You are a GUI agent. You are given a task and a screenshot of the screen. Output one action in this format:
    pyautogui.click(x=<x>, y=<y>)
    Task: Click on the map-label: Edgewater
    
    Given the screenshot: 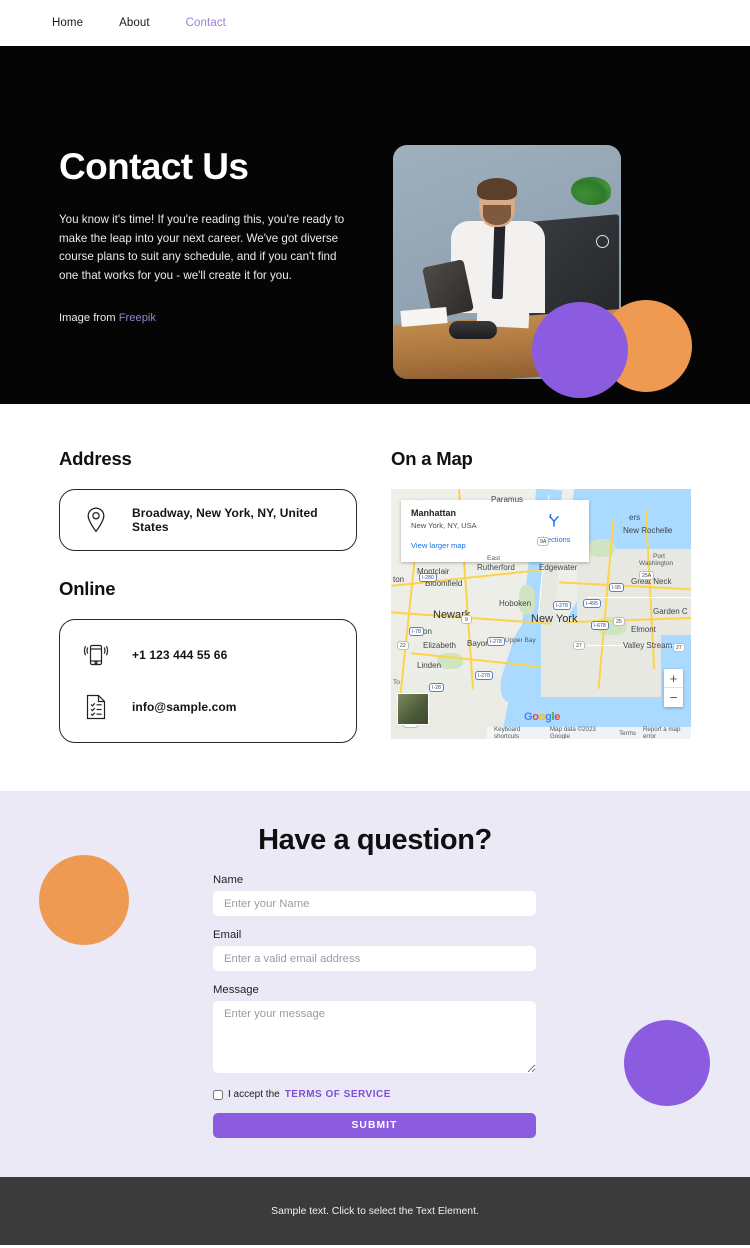 What is the action you would take?
    pyautogui.click(x=558, y=567)
    